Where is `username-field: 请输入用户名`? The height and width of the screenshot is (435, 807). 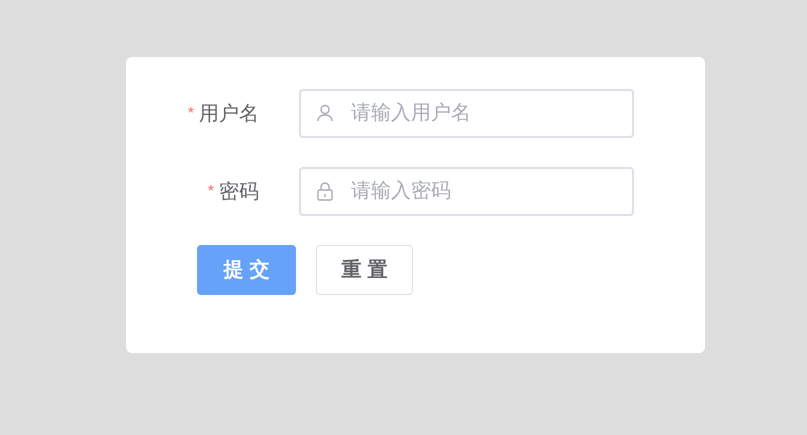 username-field: 请输入用户名 is located at coordinates (466, 113).